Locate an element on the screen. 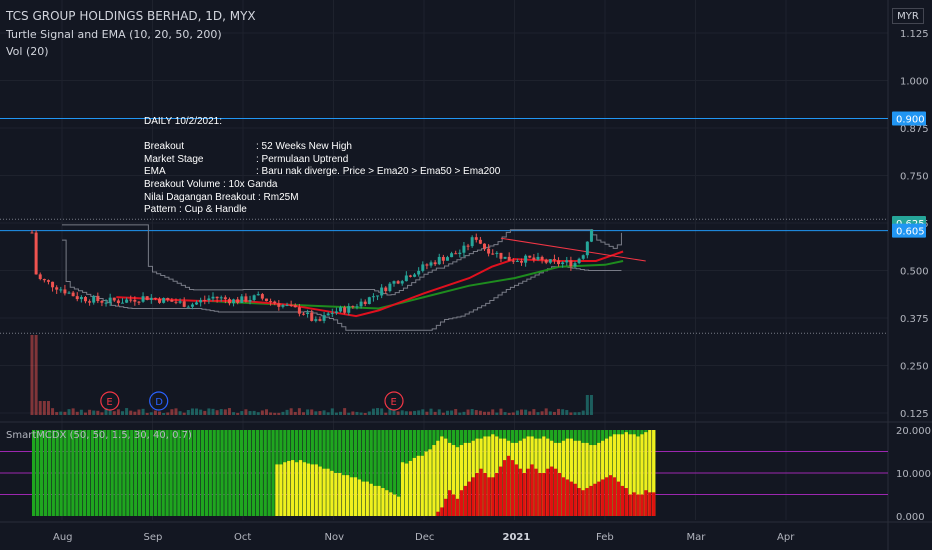  time-tick-label: Dec is located at coordinates (424, 537).